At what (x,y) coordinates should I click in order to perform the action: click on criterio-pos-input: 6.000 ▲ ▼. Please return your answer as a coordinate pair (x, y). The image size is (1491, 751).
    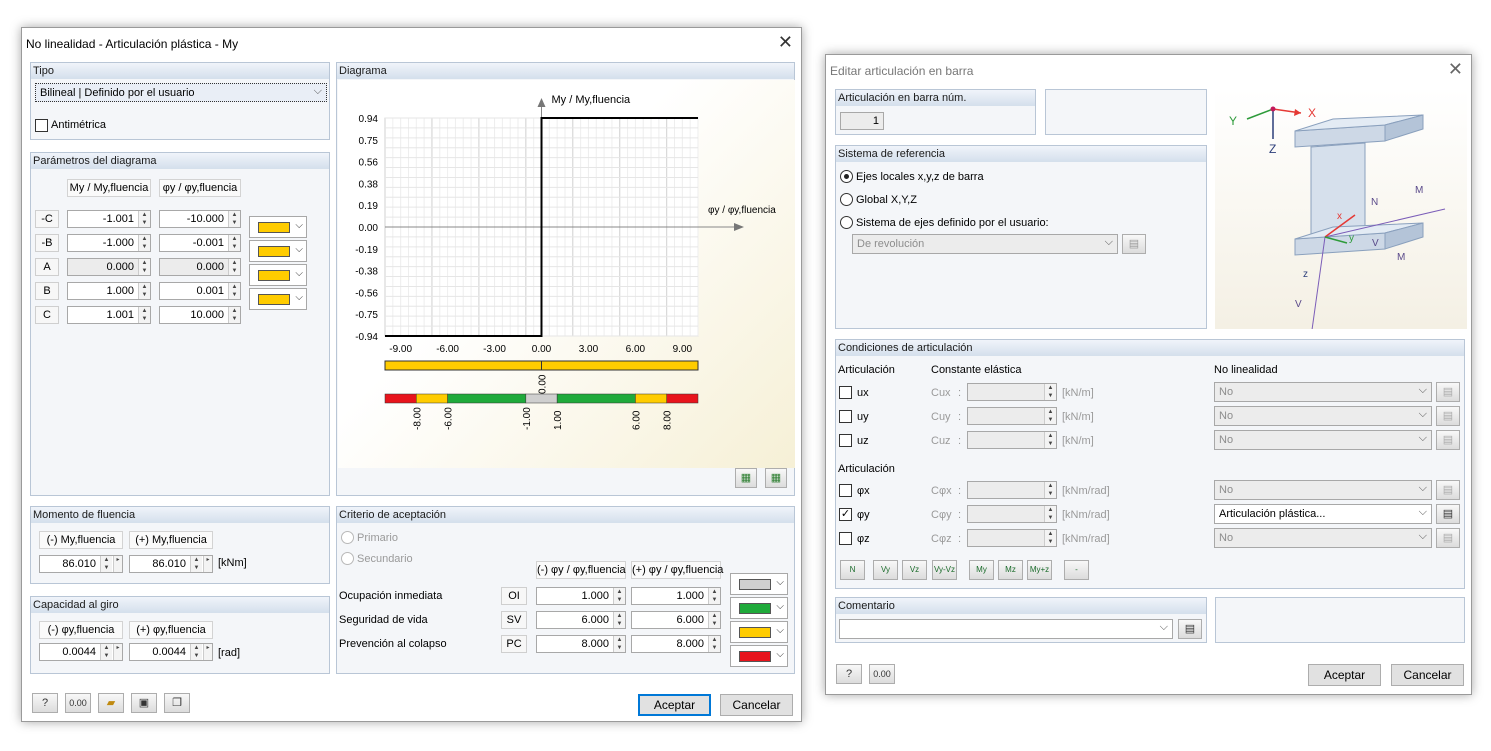
    Looking at the image, I should click on (676, 620).